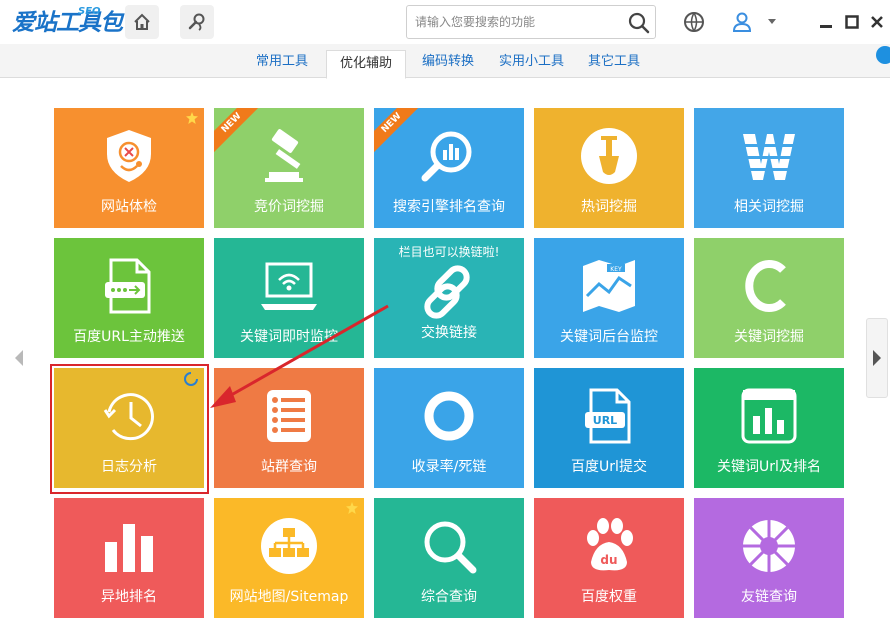 Image resolution: width=890 pixels, height=624 pixels. I want to click on tile-label: 网站地图/Sitemap, so click(289, 597).